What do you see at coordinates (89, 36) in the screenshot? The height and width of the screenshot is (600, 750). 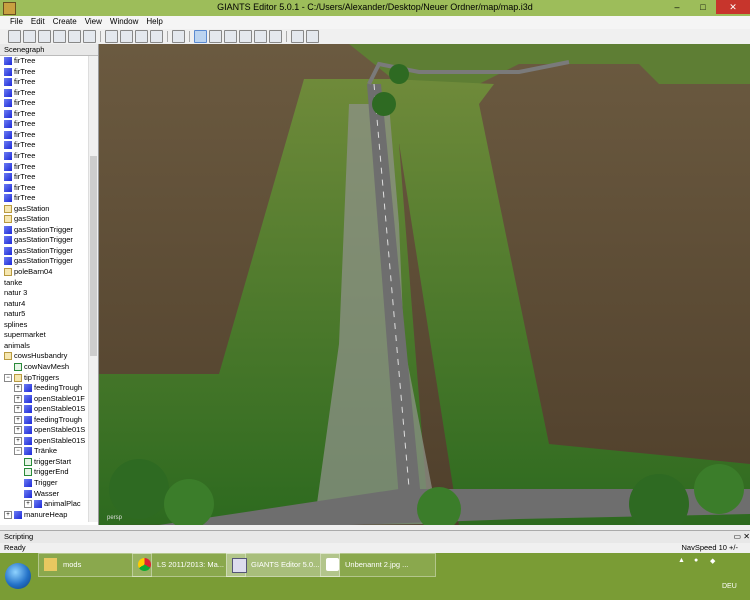 I see `grid-icon` at bounding box center [89, 36].